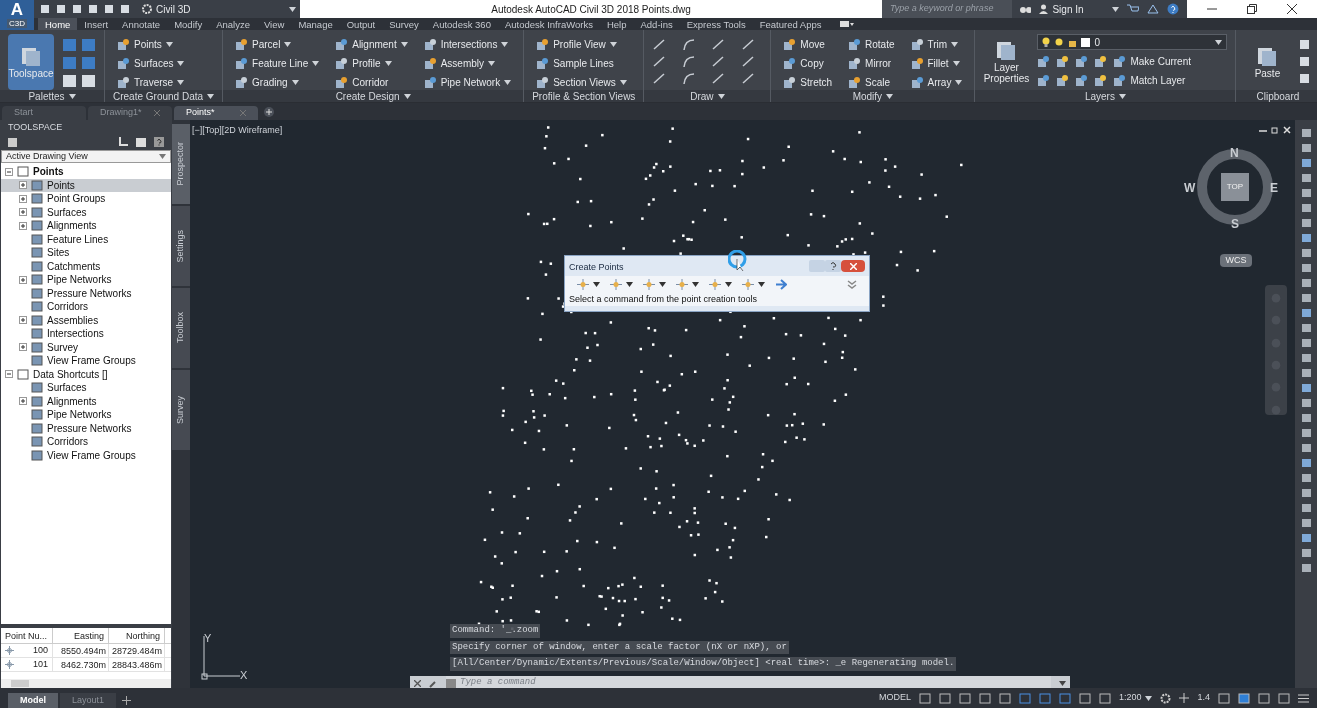 This screenshot has width=1317, height=708. What do you see at coordinates (808, 82) in the screenshot?
I see `tool-button: Stretch` at bounding box center [808, 82].